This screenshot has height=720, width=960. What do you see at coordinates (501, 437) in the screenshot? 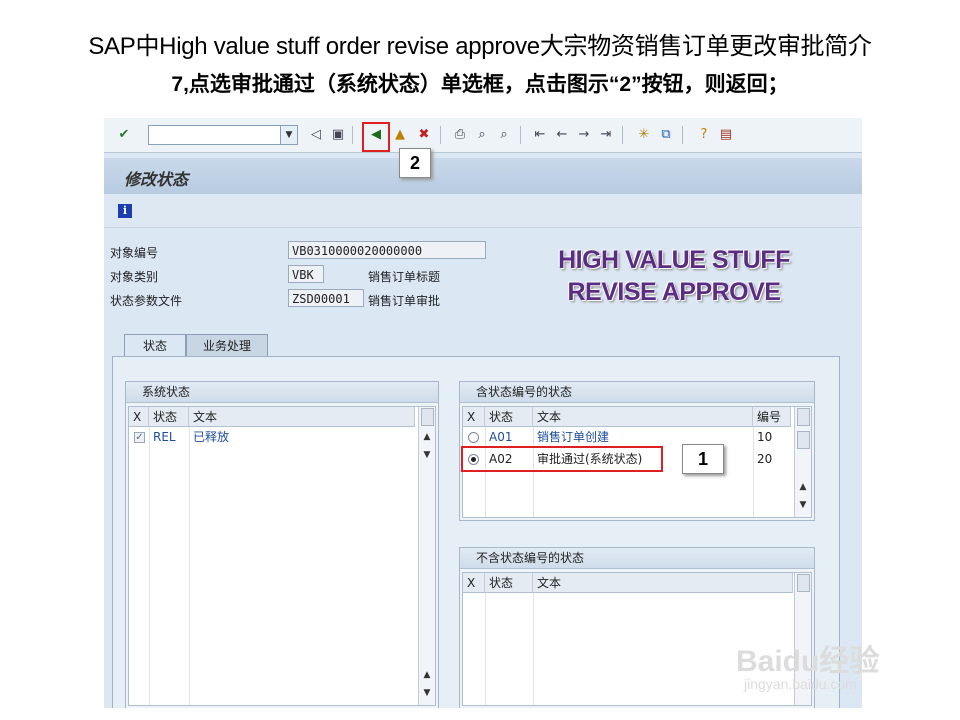
I see `status-code: A01` at bounding box center [501, 437].